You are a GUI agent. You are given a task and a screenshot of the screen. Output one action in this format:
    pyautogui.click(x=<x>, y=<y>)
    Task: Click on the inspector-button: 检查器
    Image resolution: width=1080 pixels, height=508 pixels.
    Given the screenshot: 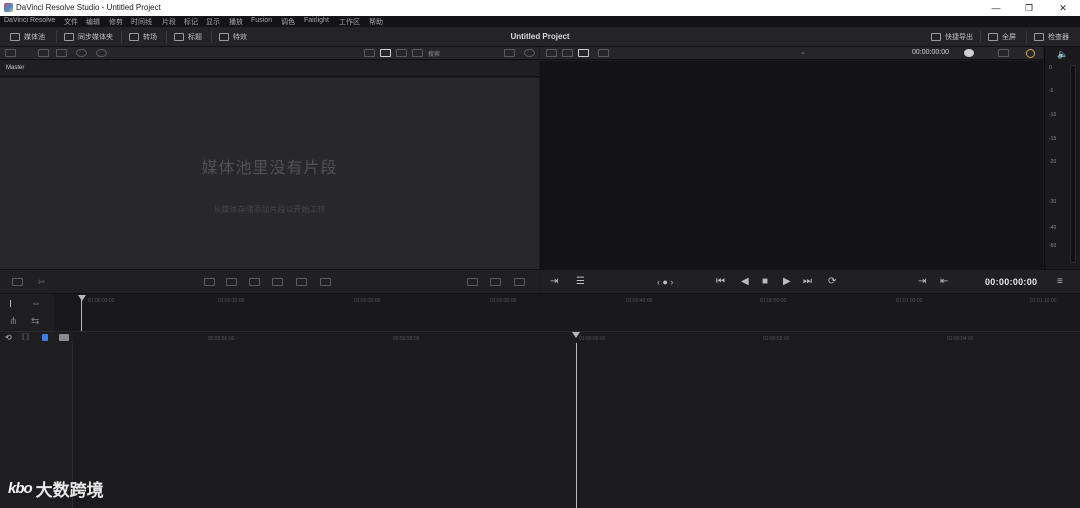 What is the action you would take?
    pyautogui.click(x=1051, y=37)
    